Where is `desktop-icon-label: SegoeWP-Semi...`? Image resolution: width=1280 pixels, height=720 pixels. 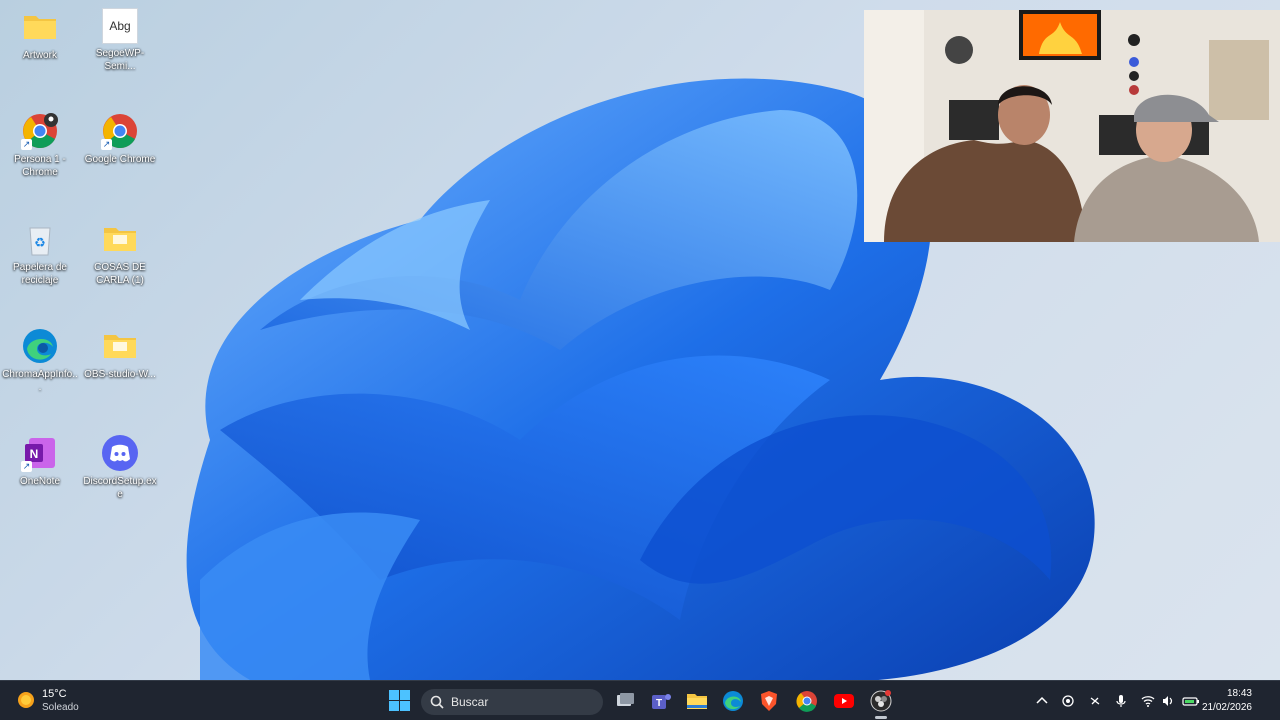 desktop-icon-label: SegoeWP-Semi... is located at coordinates (120, 60).